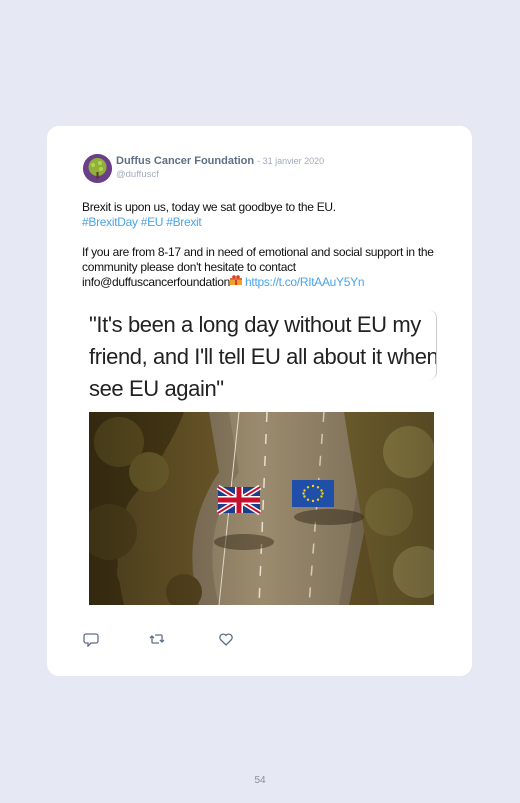 The image size is (520, 803). What do you see at coordinates (91, 639) in the screenshot?
I see `reply-icon` at bounding box center [91, 639].